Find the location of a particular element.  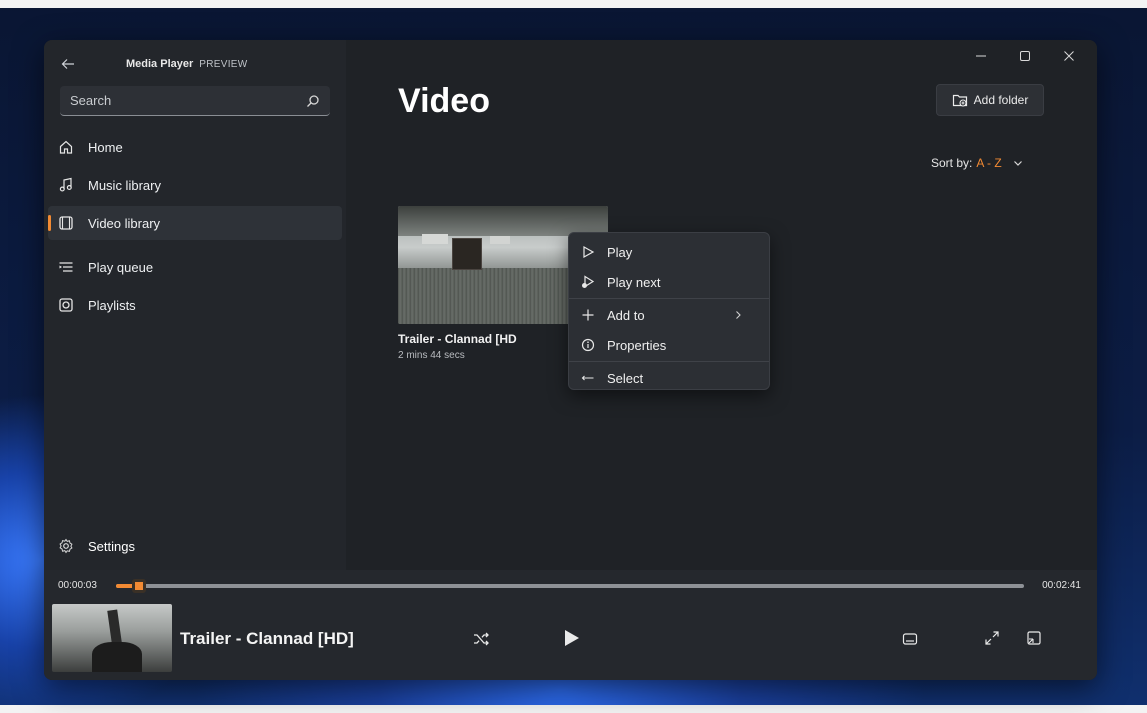

sidebar-item-label: Home is located at coordinates (105, 147).